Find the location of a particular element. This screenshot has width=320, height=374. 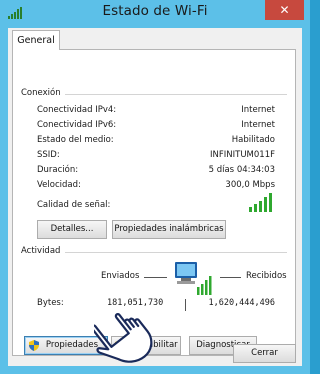

bytes-separator is located at coordinates (185, 305).